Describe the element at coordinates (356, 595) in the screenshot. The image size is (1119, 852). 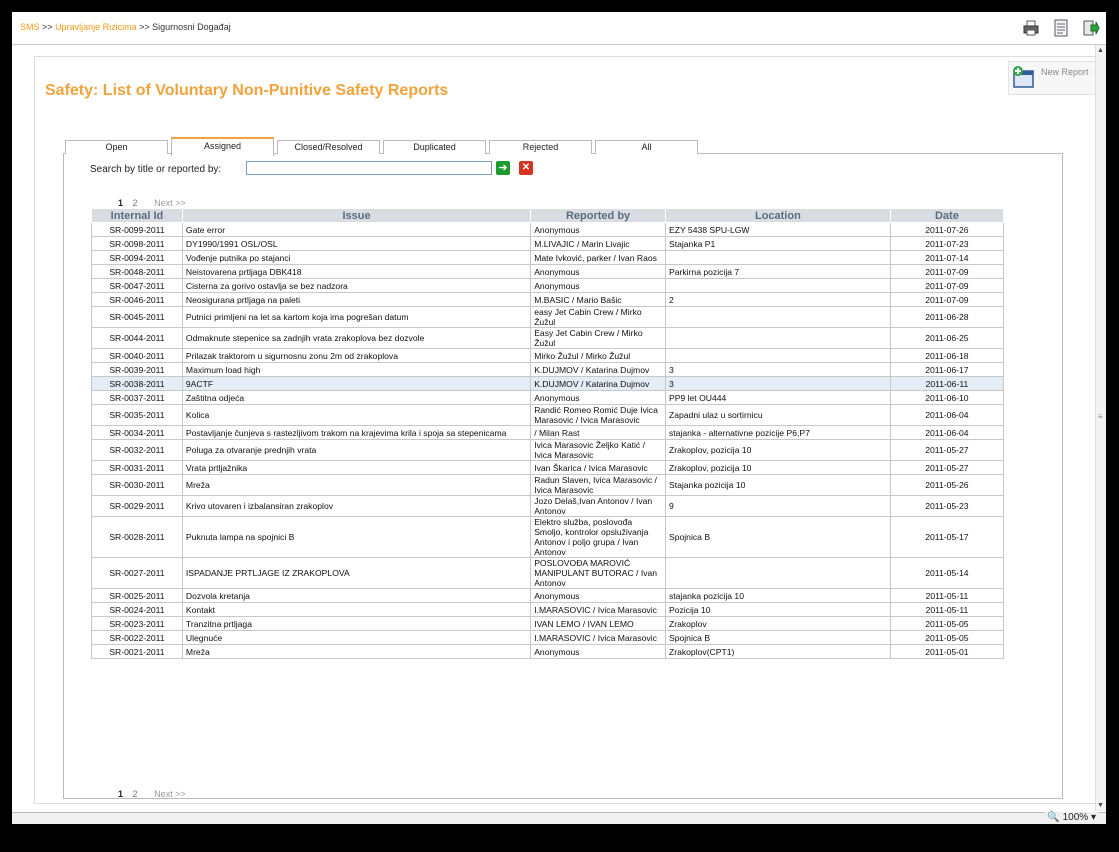
I see `cell-issue: Dozvola kretanja` at that location.